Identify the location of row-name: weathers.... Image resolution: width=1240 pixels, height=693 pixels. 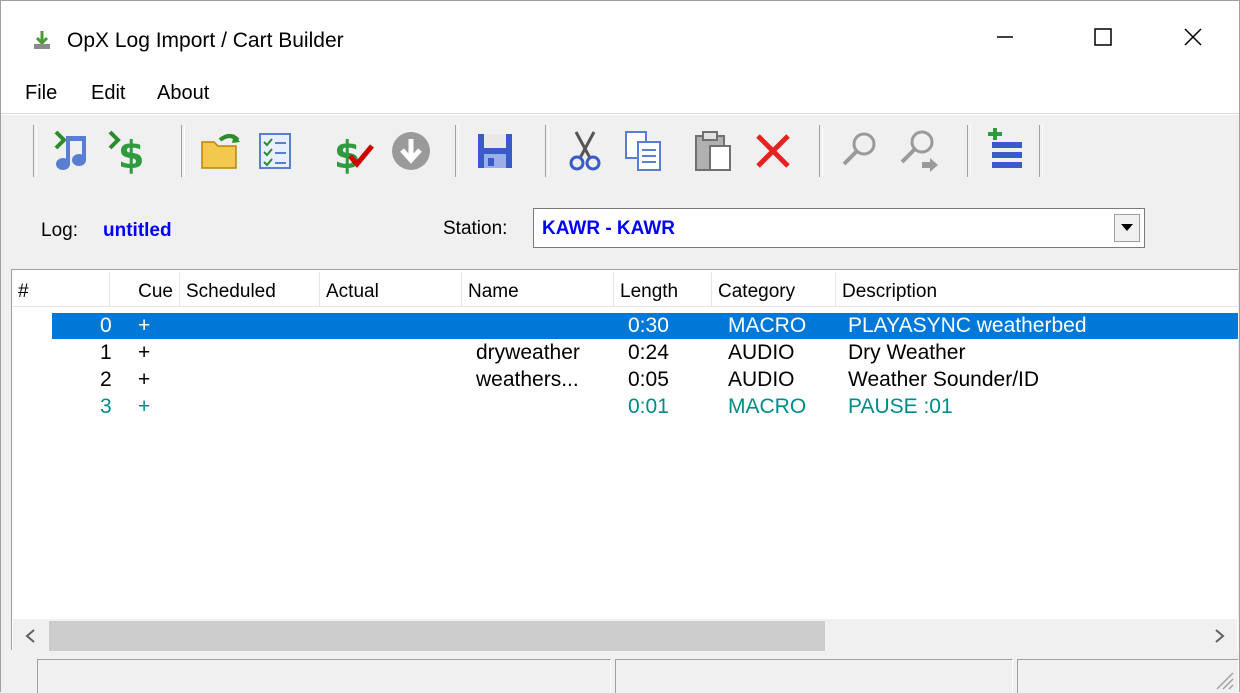
(527, 379).